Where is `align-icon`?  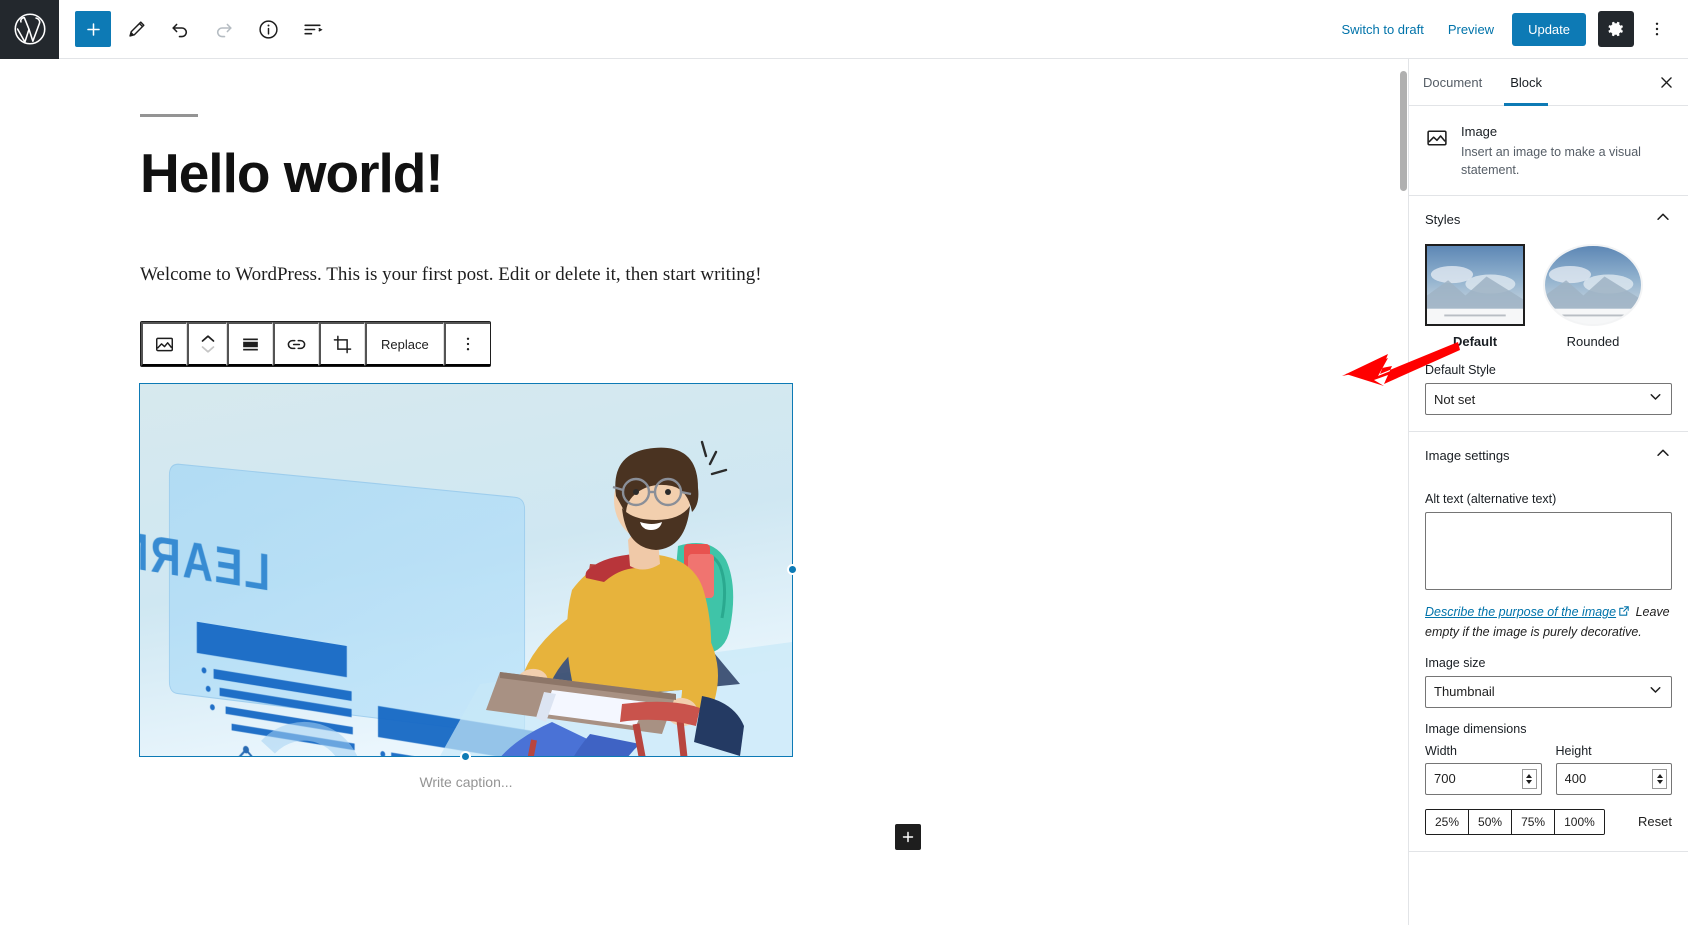
align-icon is located at coordinates (250, 344).